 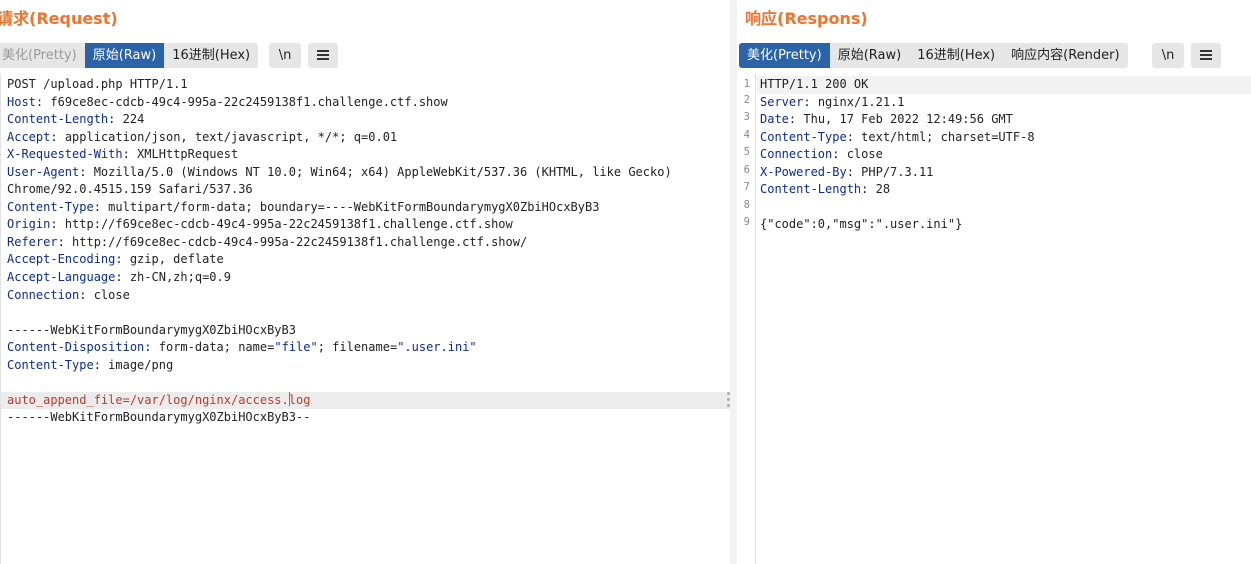 I want to click on header-value: image/png, so click(x=137, y=364).